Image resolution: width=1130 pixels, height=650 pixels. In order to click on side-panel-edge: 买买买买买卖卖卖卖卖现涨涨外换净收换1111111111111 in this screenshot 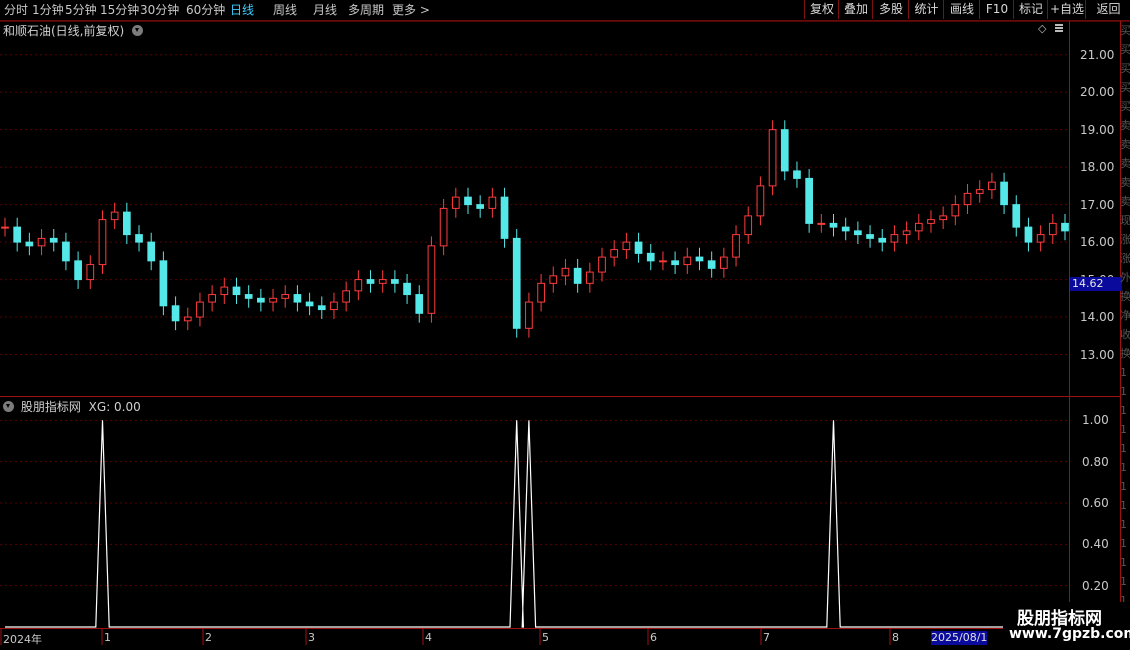, I will do `click(1125, 321)`.